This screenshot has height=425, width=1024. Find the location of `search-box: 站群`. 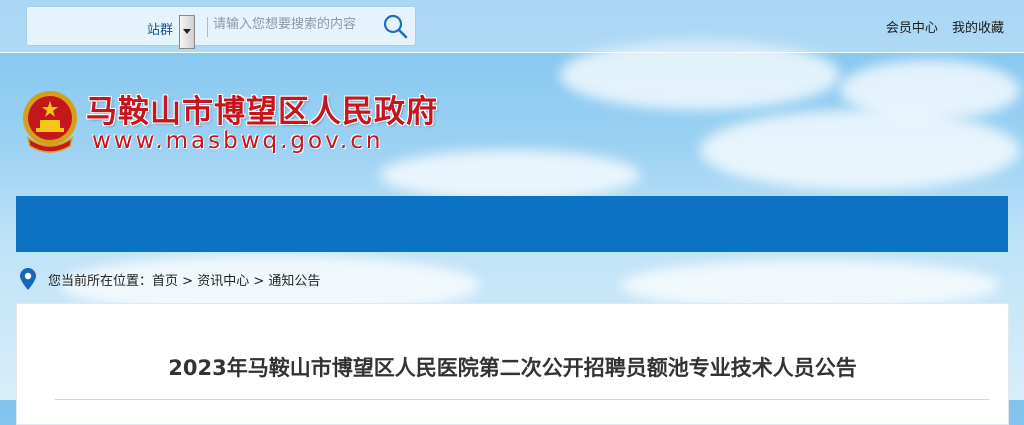

search-box: 站群 is located at coordinates (221, 27).